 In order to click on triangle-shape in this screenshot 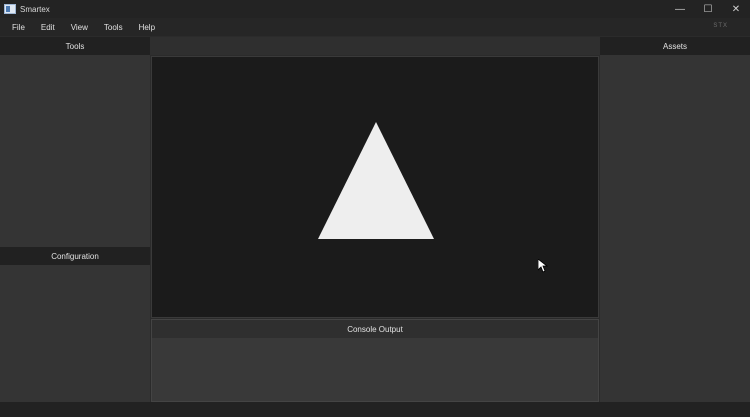, I will do `click(376, 180)`.